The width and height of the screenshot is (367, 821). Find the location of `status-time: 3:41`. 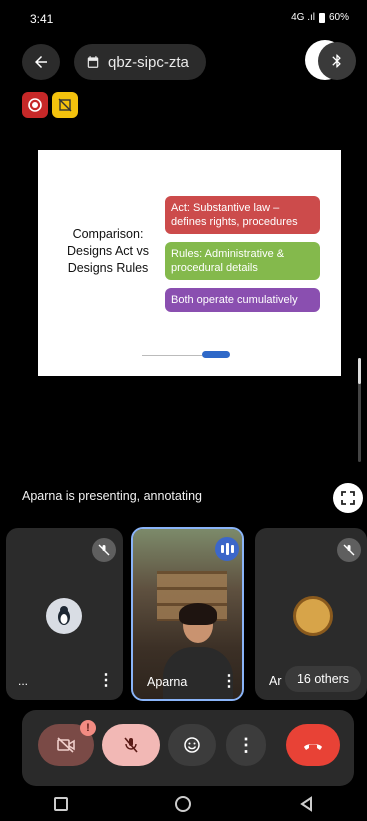

status-time: 3:41 is located at coordinates (42, 19).